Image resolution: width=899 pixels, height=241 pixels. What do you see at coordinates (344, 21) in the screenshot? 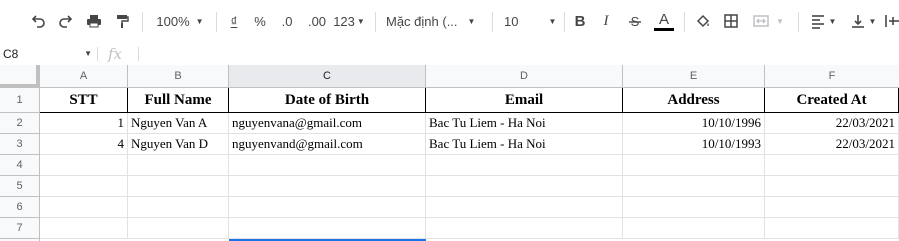
I see `more-formats-label: 123` at bounding box center [344, 21].